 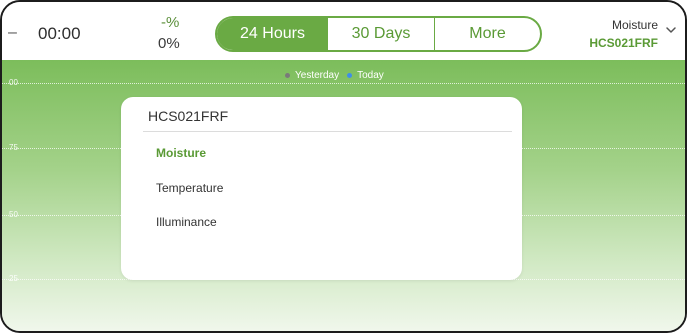 I want to click on percent-value: 0%, so click(x=169, y=43).